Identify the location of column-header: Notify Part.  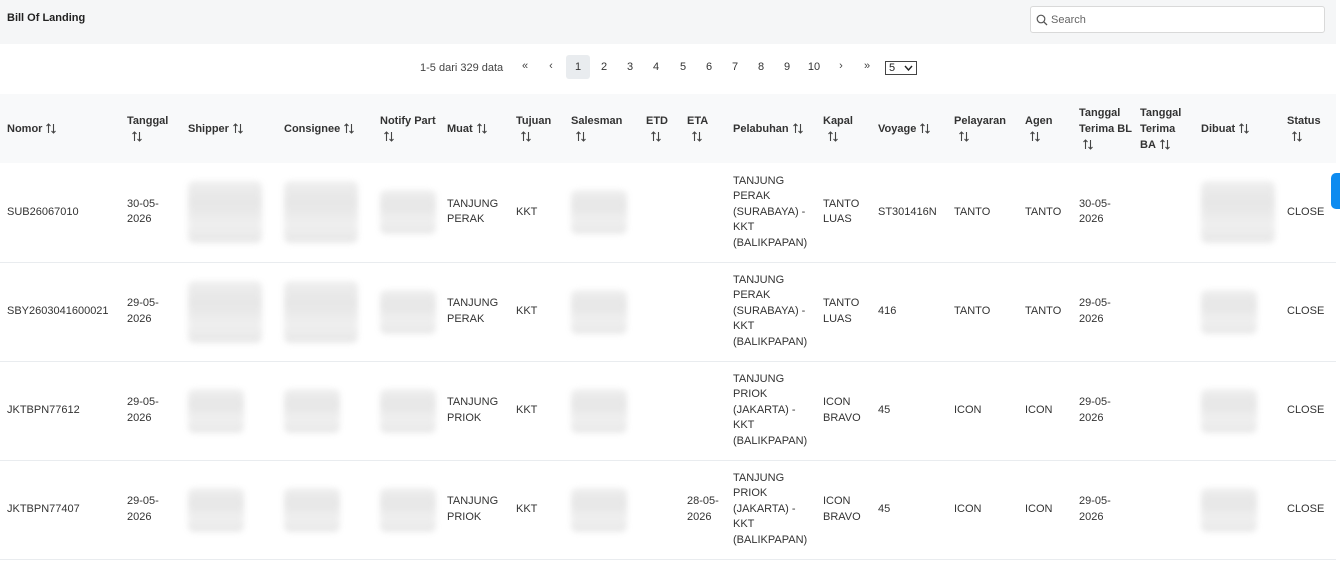
(406, 128).